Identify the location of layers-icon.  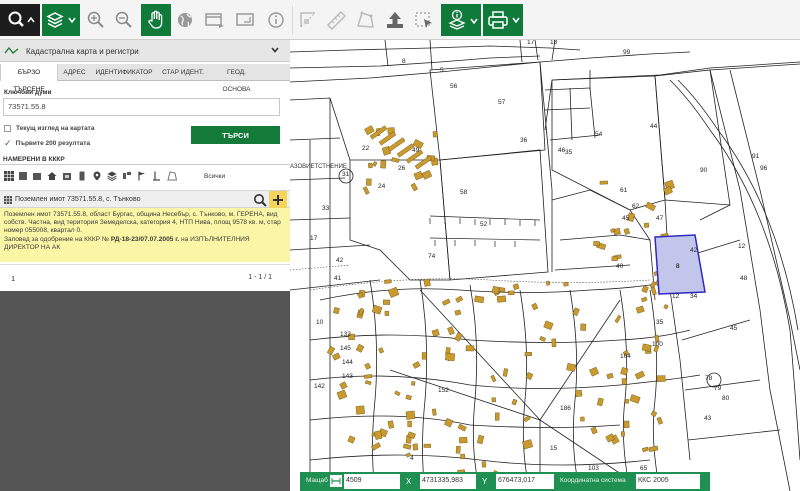
(61, 20).